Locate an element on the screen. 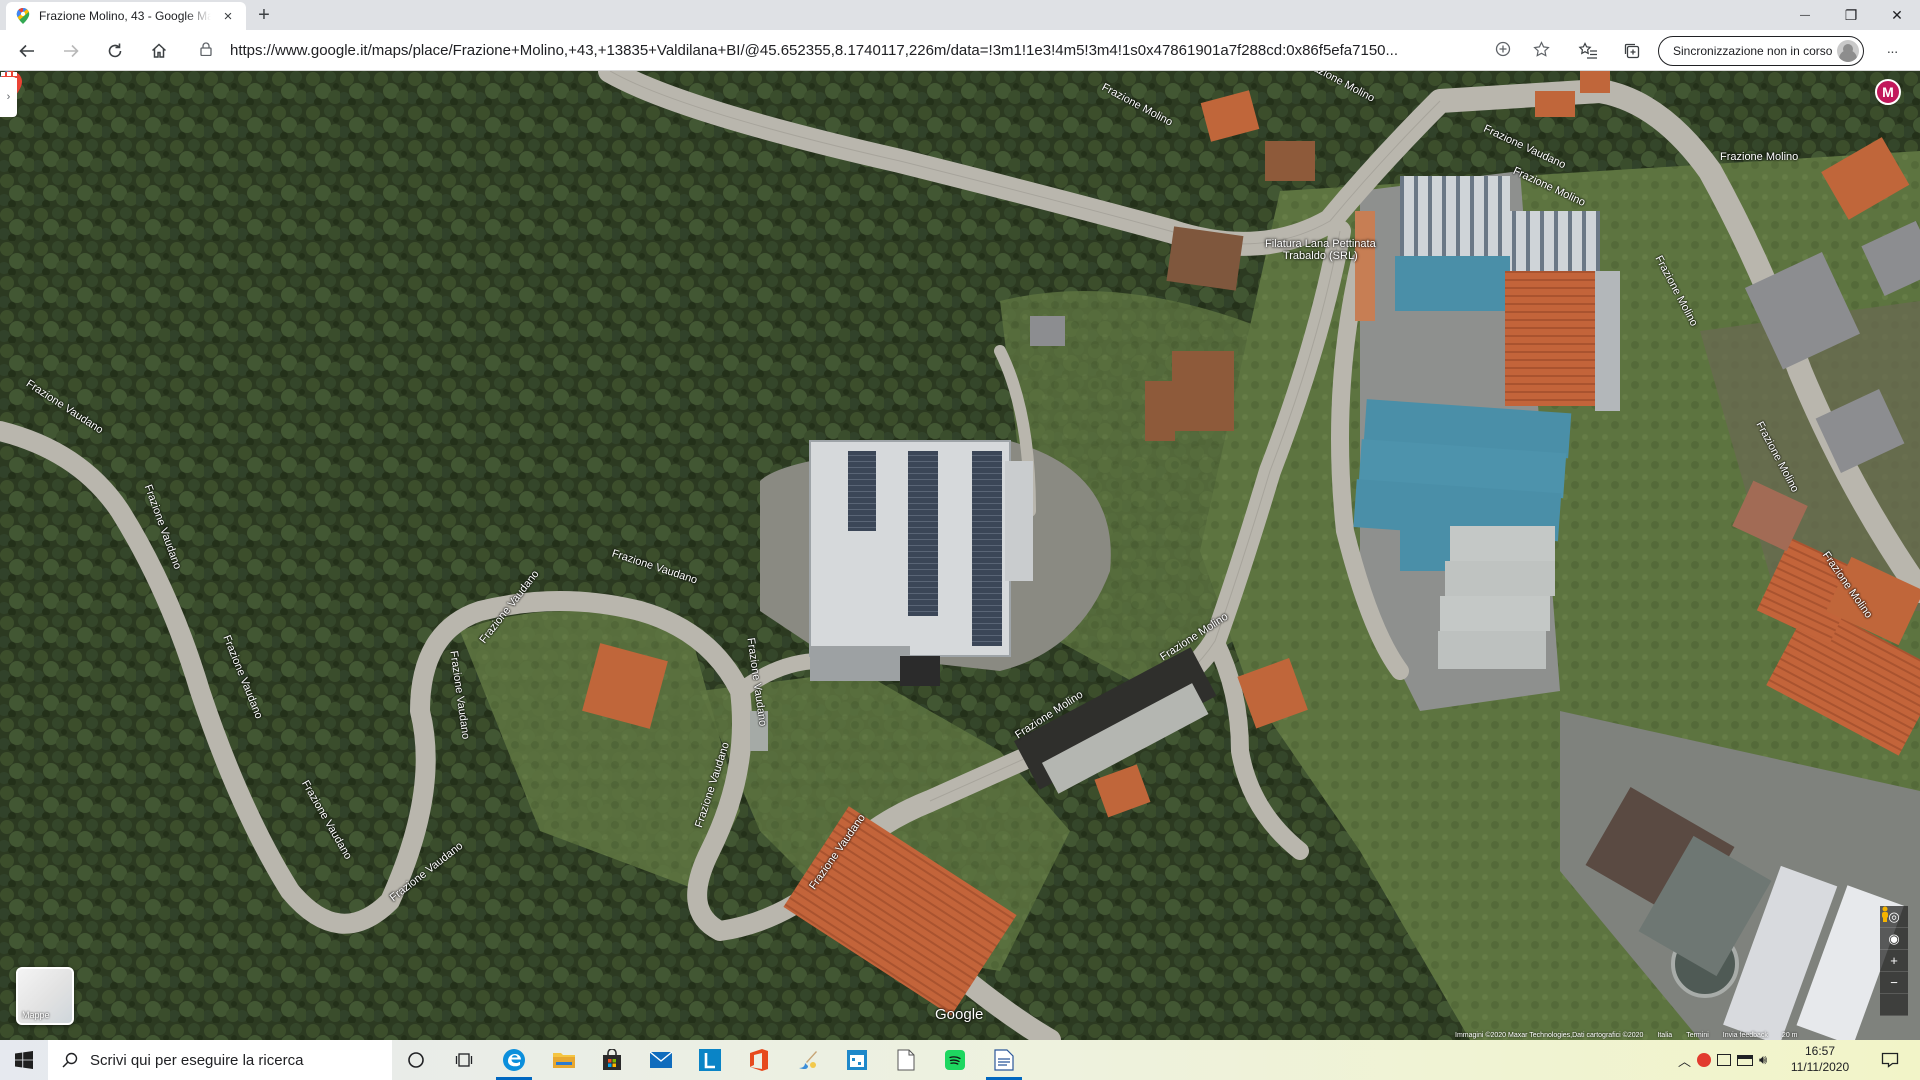  plus-icon: + is located at coordinates (1894, 960).